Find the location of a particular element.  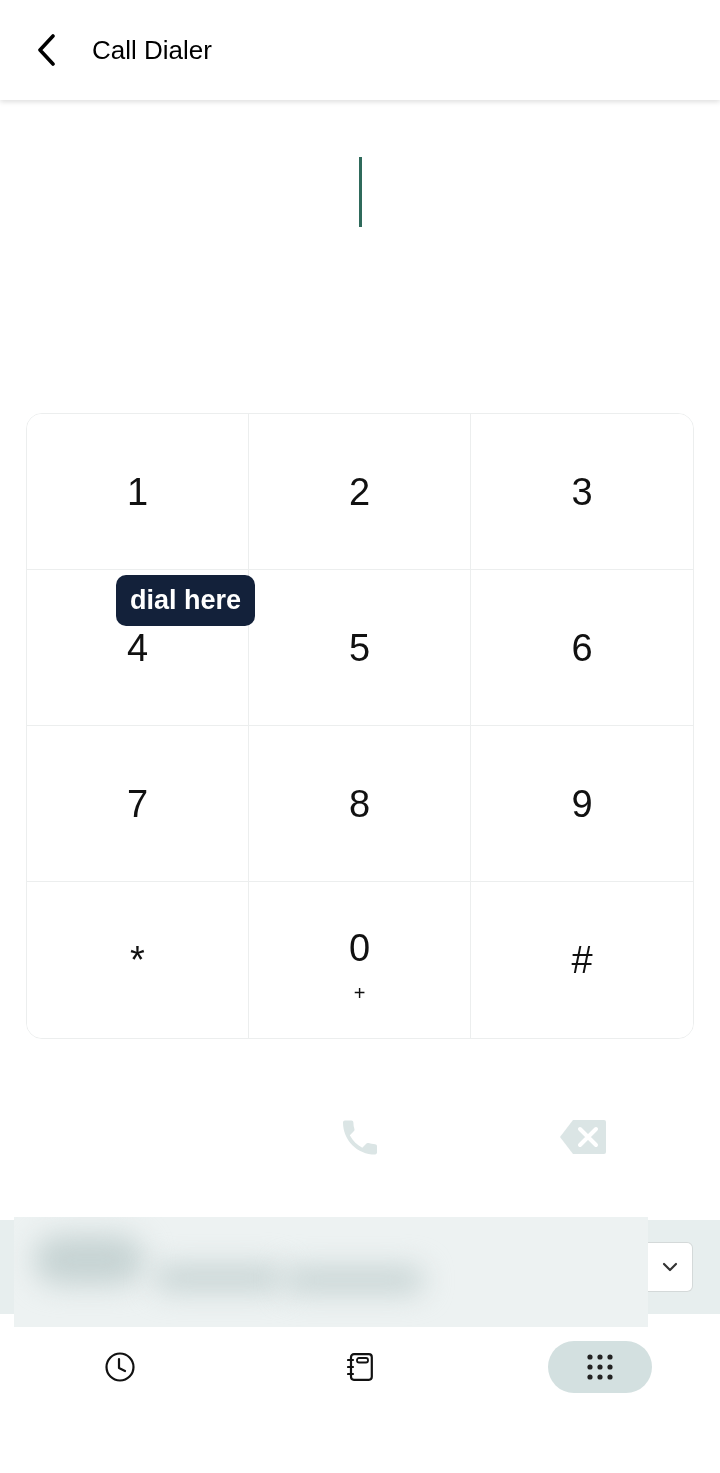

phone-icon is located at coordinates (360, 1137).